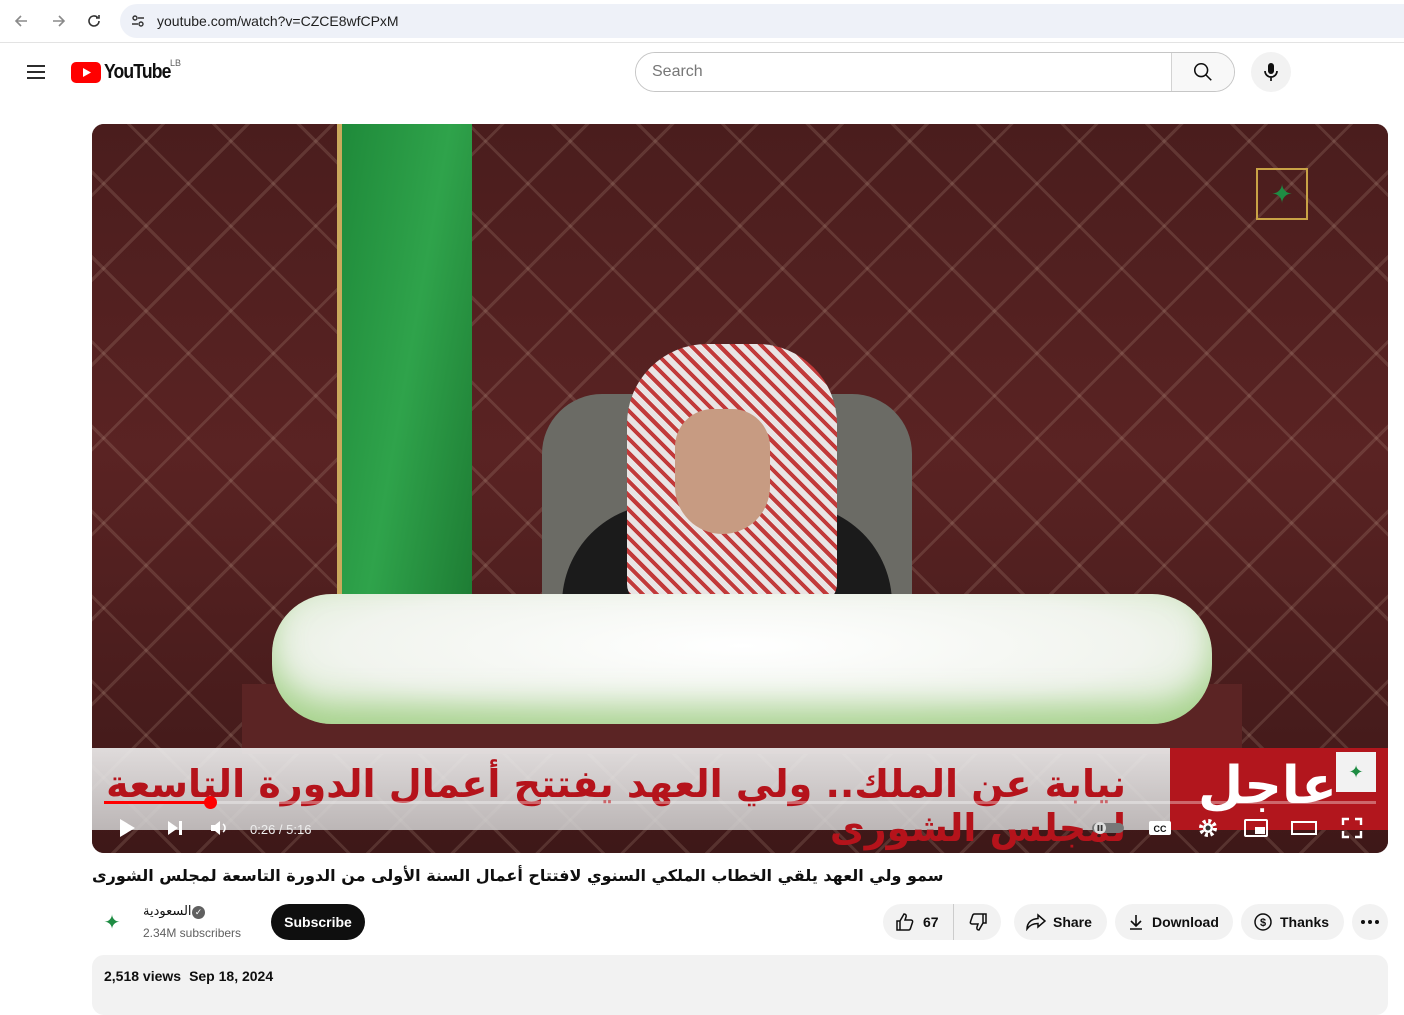  I want to click on play-button, so click(127, 828).